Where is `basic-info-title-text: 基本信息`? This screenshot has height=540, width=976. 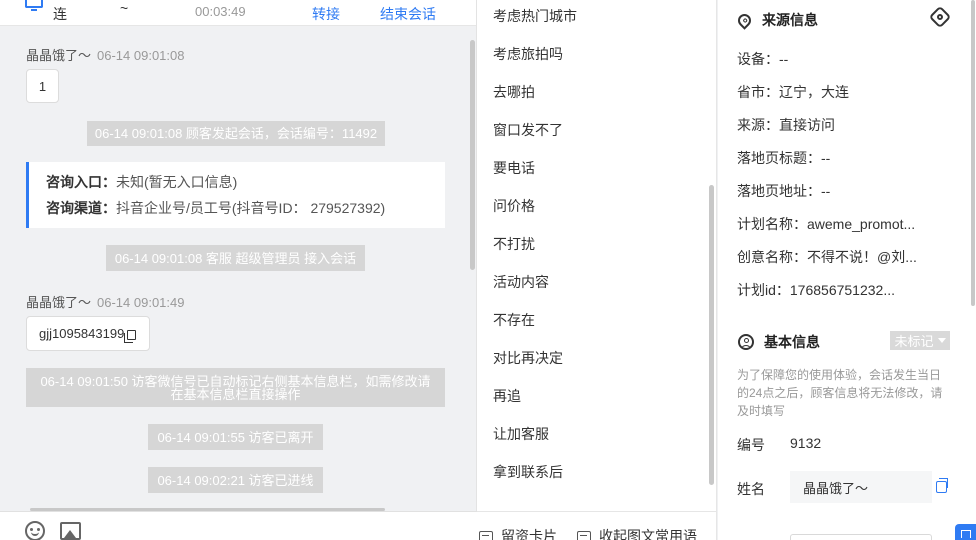
basic-info-title-text: 基本信息 is located at coordinates (792, 342).